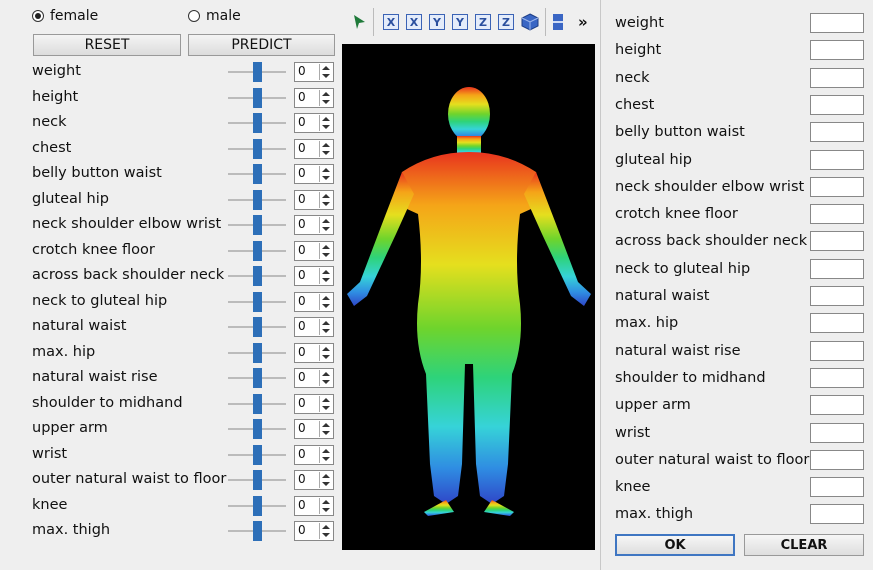  Describe the element at coordinates (38, 16) in the screenshot. I see `female-radio-dot` at that location.